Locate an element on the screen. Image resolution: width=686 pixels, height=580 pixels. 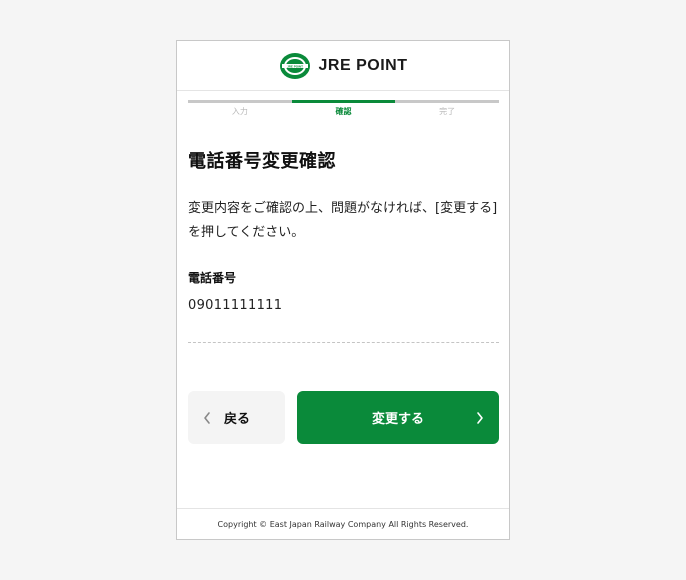
description-line: 変更内容をご確認の上、問題がなければ、[変更する] is located at coordinates (343, 208).